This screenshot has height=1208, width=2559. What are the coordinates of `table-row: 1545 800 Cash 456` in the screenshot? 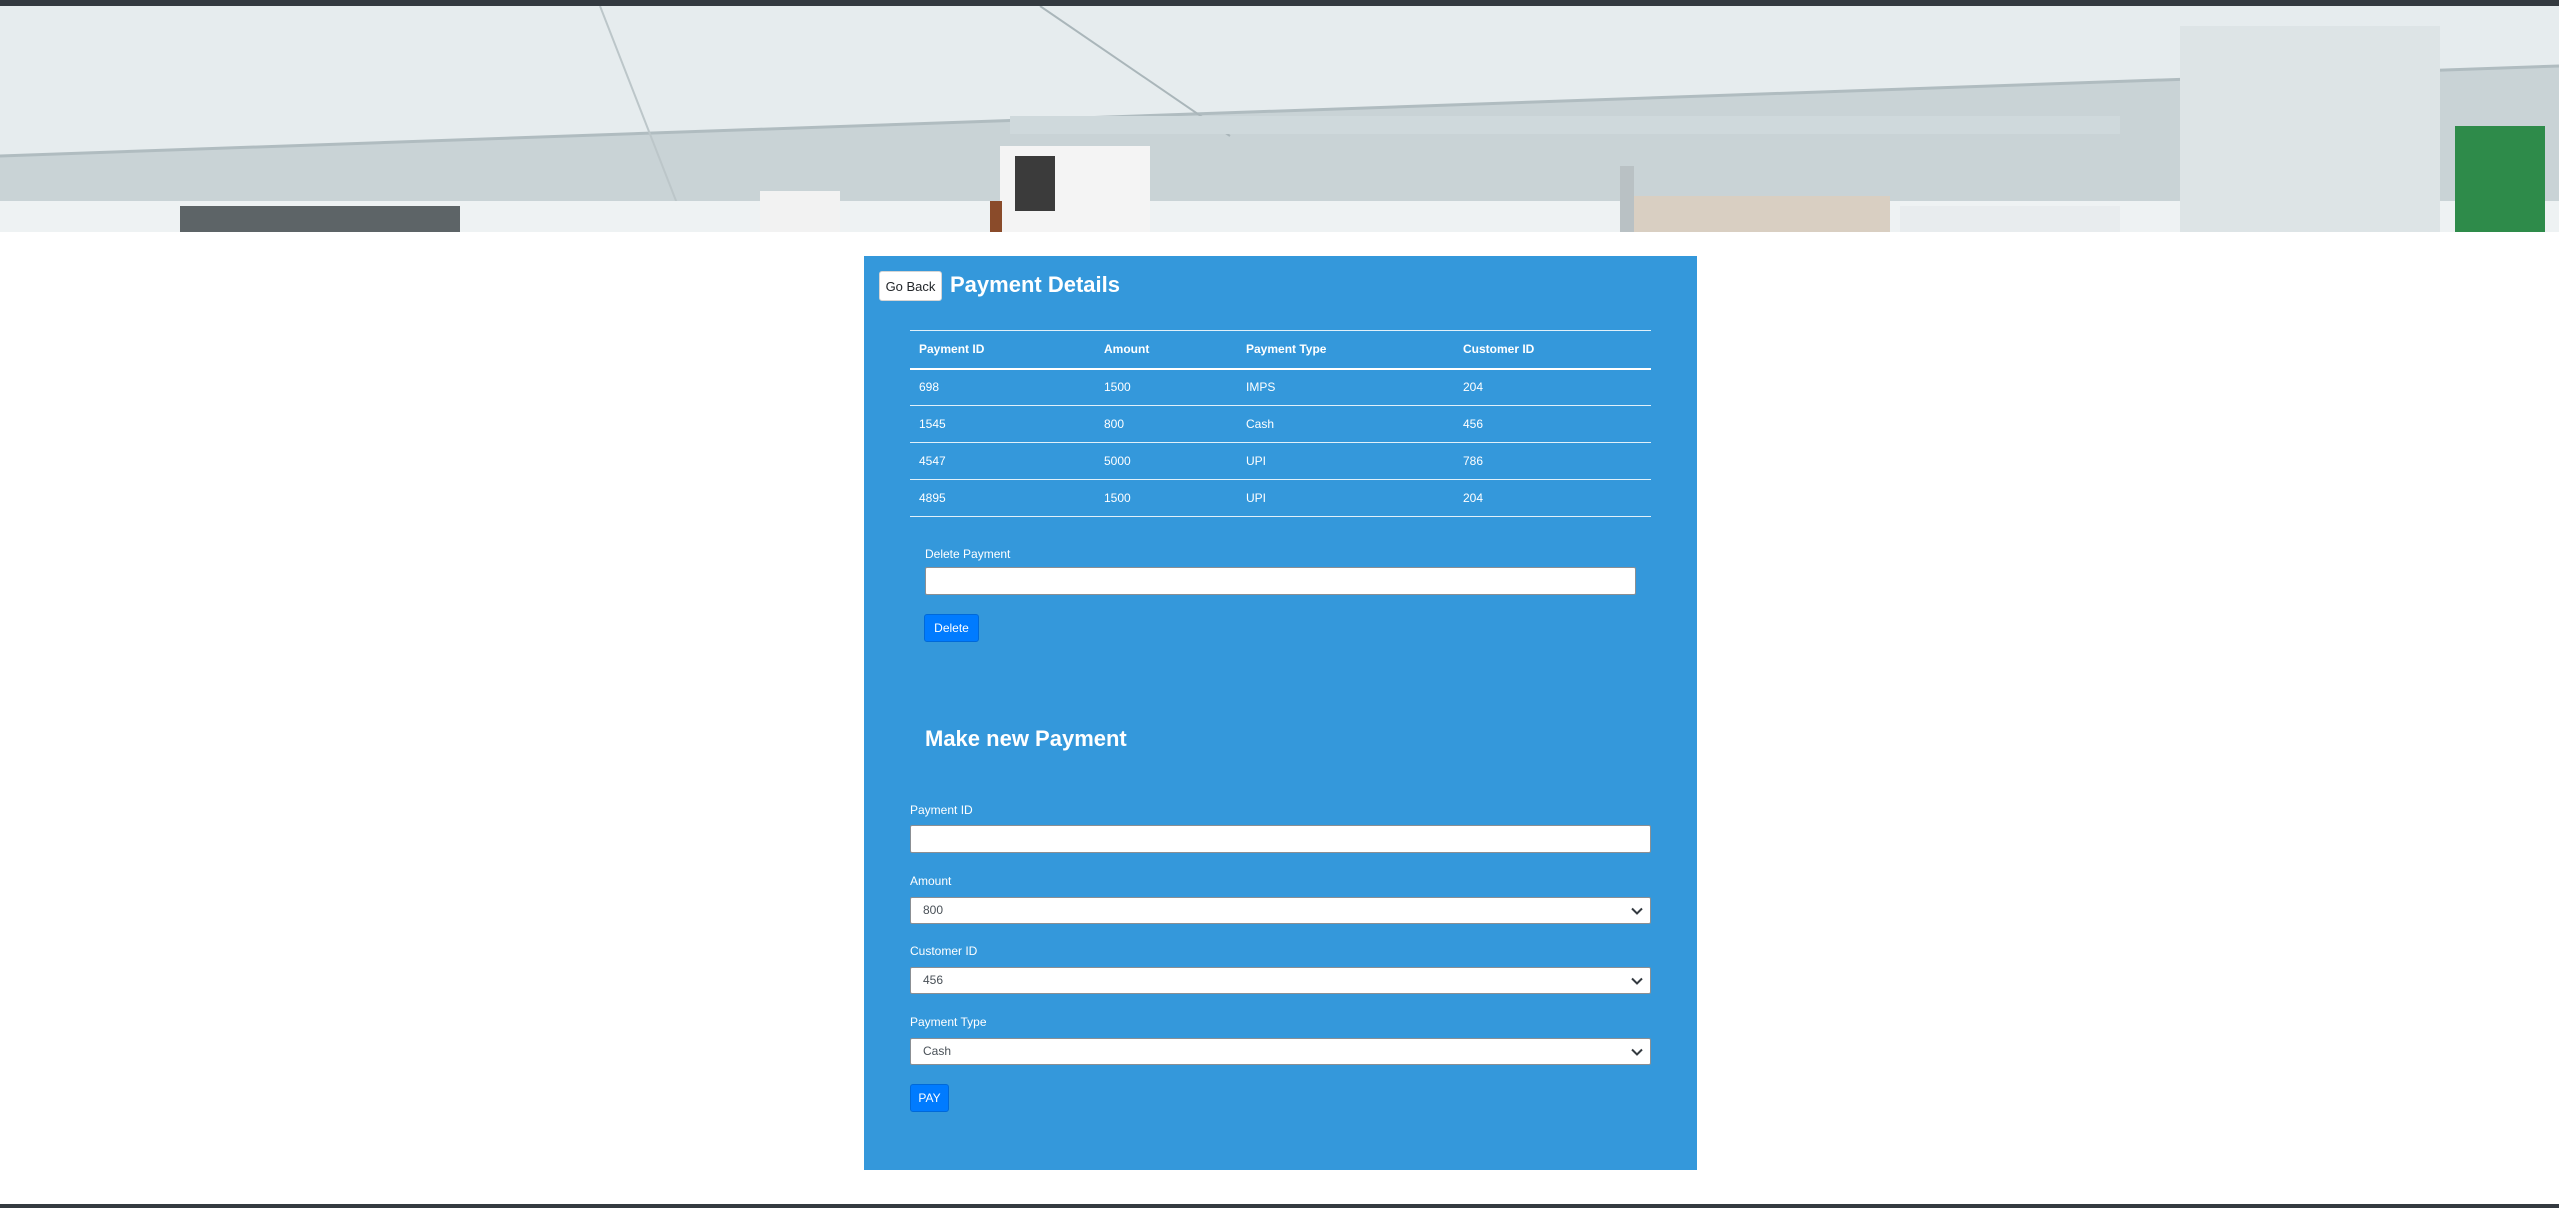 It's located at (1280, 424).